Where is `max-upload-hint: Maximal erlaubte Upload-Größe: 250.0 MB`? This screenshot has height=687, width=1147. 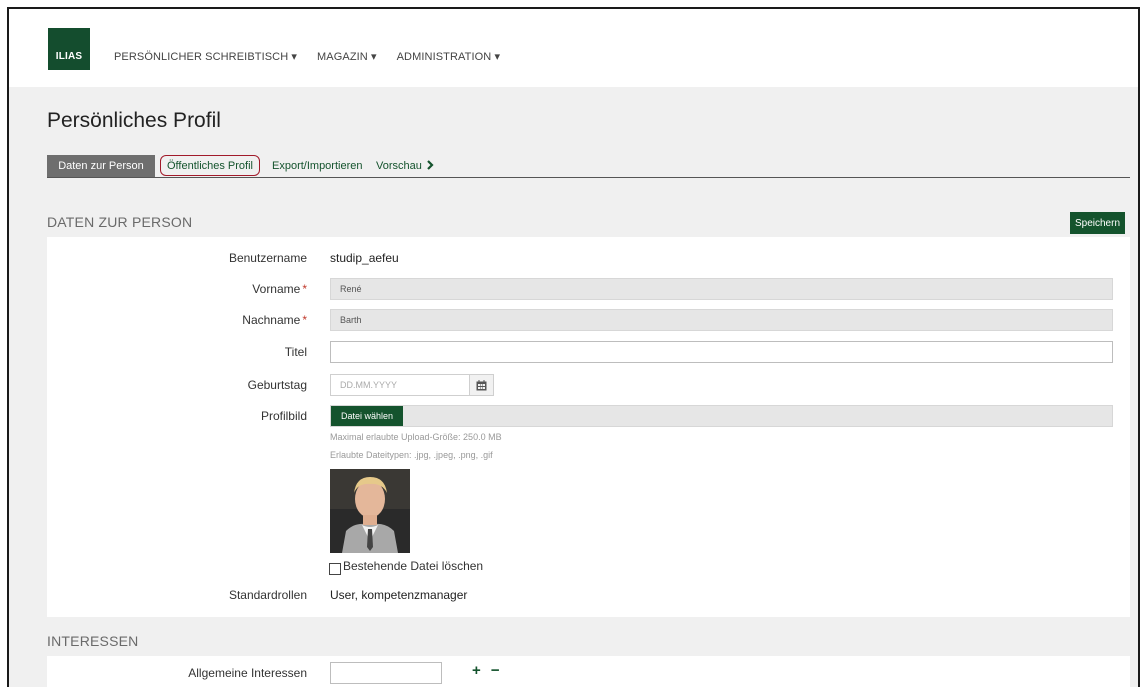 max-upload-hint: Maximal erlaubte Upload-Größe: 250.0 MB is located at coordinates (416, 437).